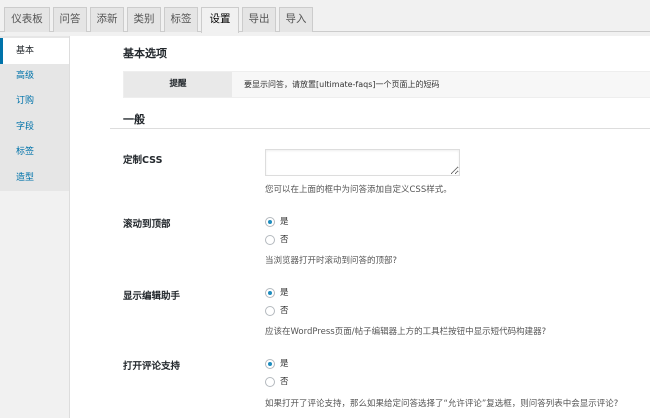 Image resolution: width=650 pixels, height=418 pixels. Describe the element at coordinates (259, 19) in the screenshot. I see `tab-export: 导出` at that location.